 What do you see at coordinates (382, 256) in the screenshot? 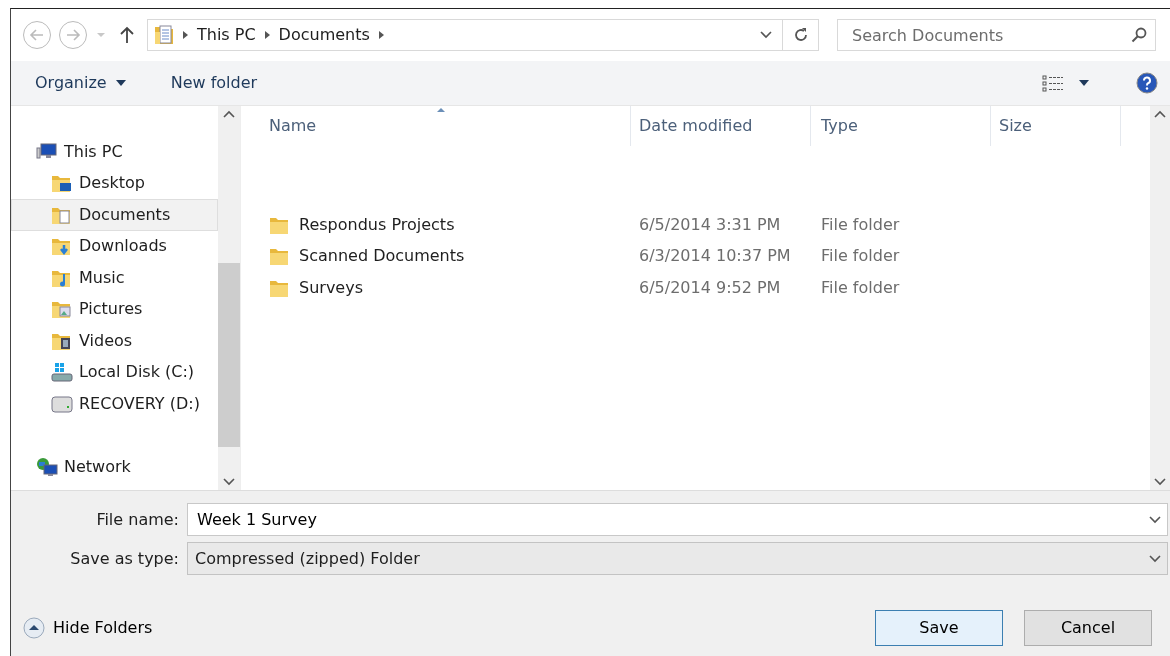
I see `file-name: Scanned Documents` at bounding box center [382, 256].